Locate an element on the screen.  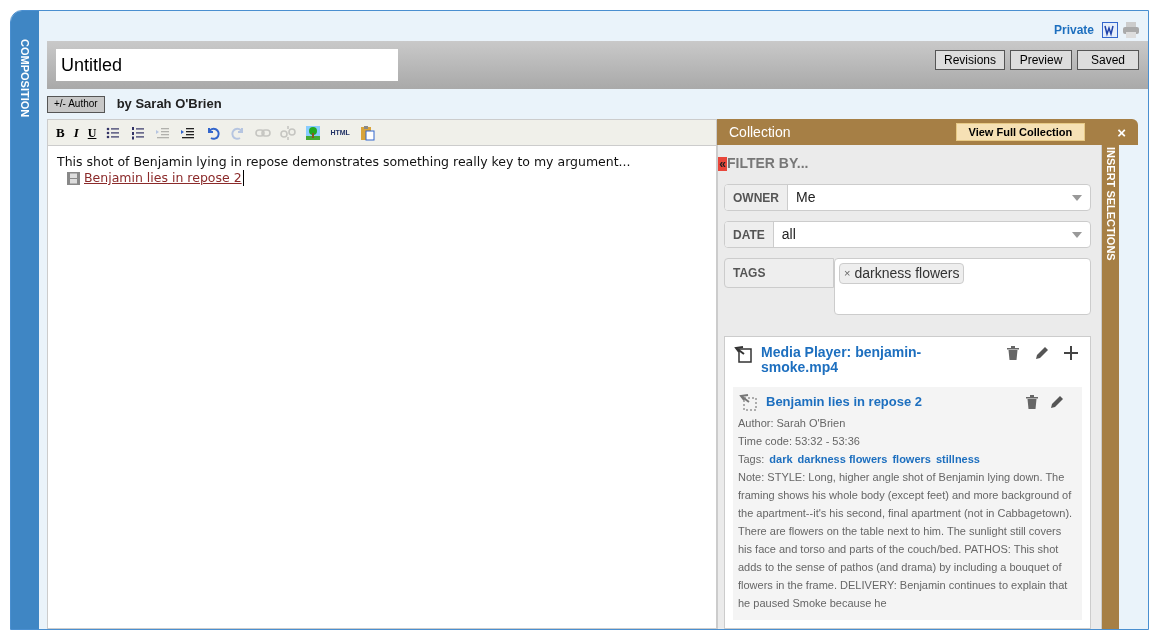
filter-label: OWNER is located at coordinates (756, 197).